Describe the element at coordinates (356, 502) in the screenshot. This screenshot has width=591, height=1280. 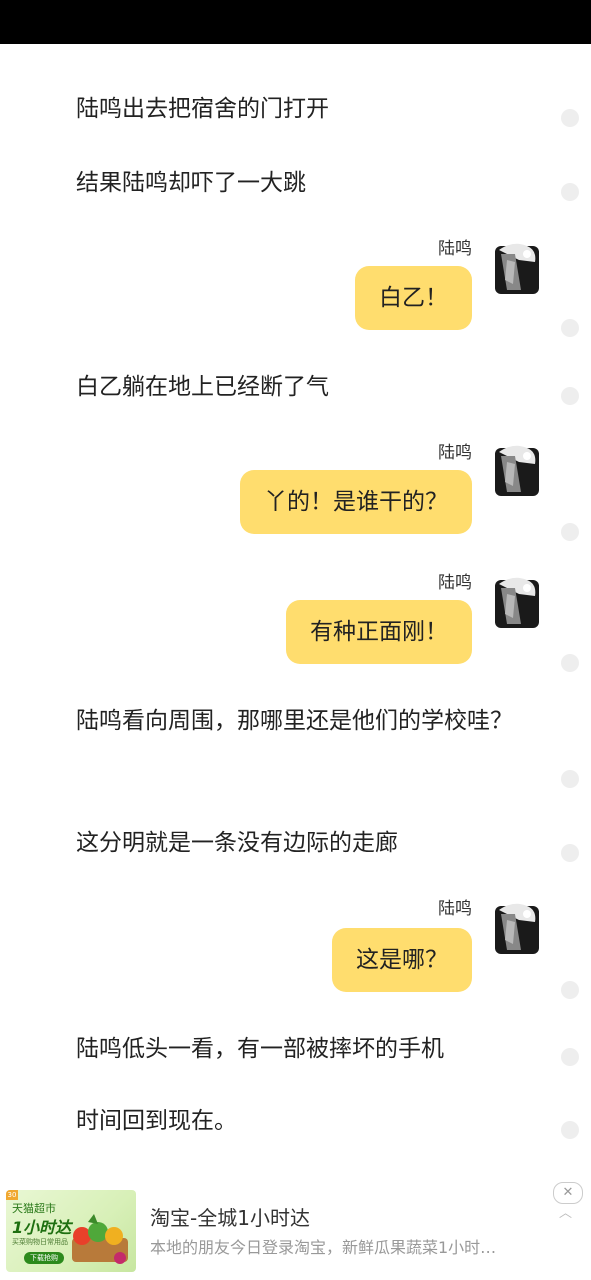
I see `dialog-bubble: 丫的！是谁干的？` at that location.